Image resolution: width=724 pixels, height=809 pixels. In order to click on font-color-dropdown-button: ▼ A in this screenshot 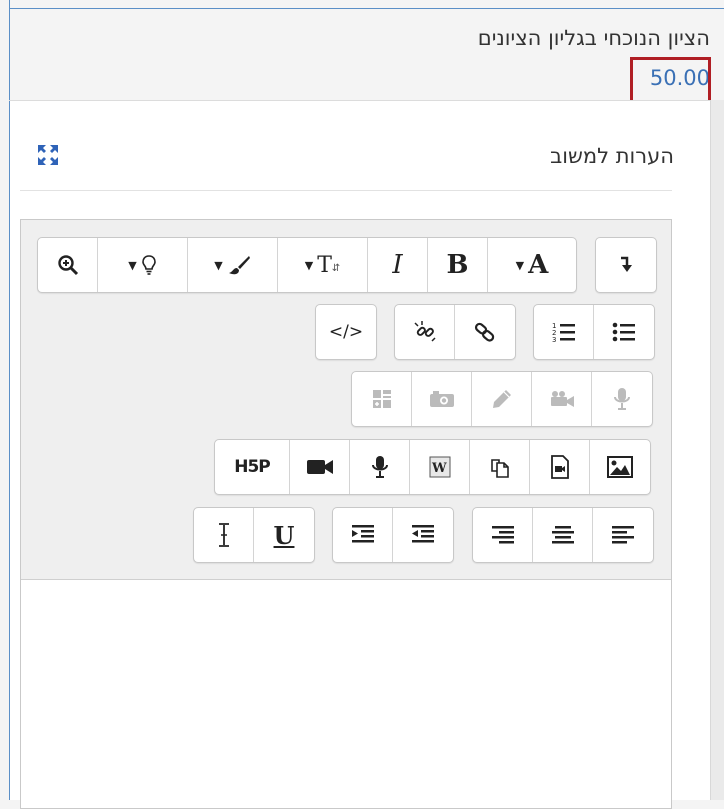, I will do `click(532, 265)`.